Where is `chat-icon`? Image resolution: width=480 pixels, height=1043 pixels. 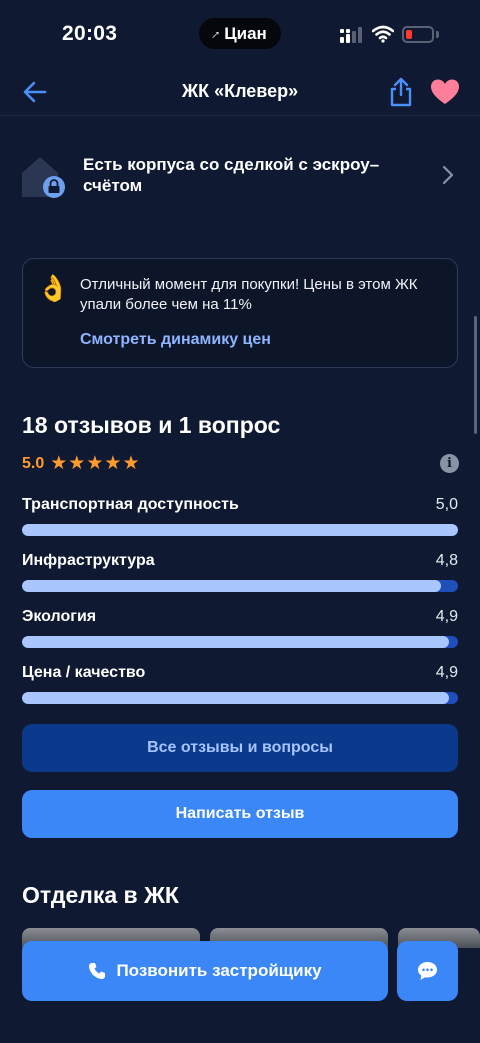
chat-icon is located at coordinates (427, 971).